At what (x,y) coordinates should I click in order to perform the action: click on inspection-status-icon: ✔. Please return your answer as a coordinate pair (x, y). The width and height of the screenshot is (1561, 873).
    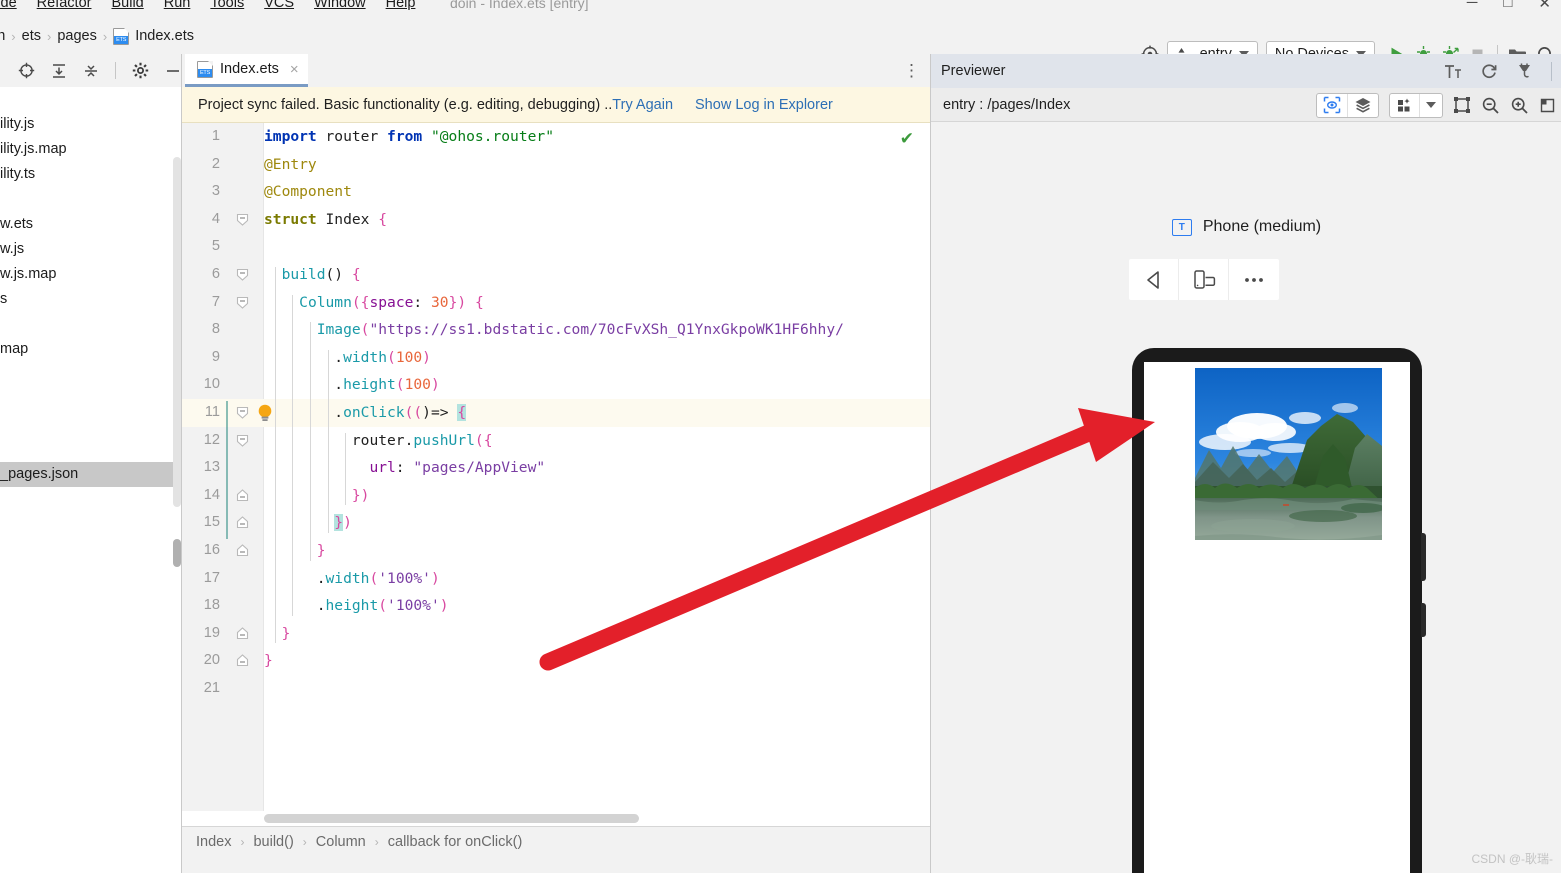
    Looking at the image, I should click on (907, 139).